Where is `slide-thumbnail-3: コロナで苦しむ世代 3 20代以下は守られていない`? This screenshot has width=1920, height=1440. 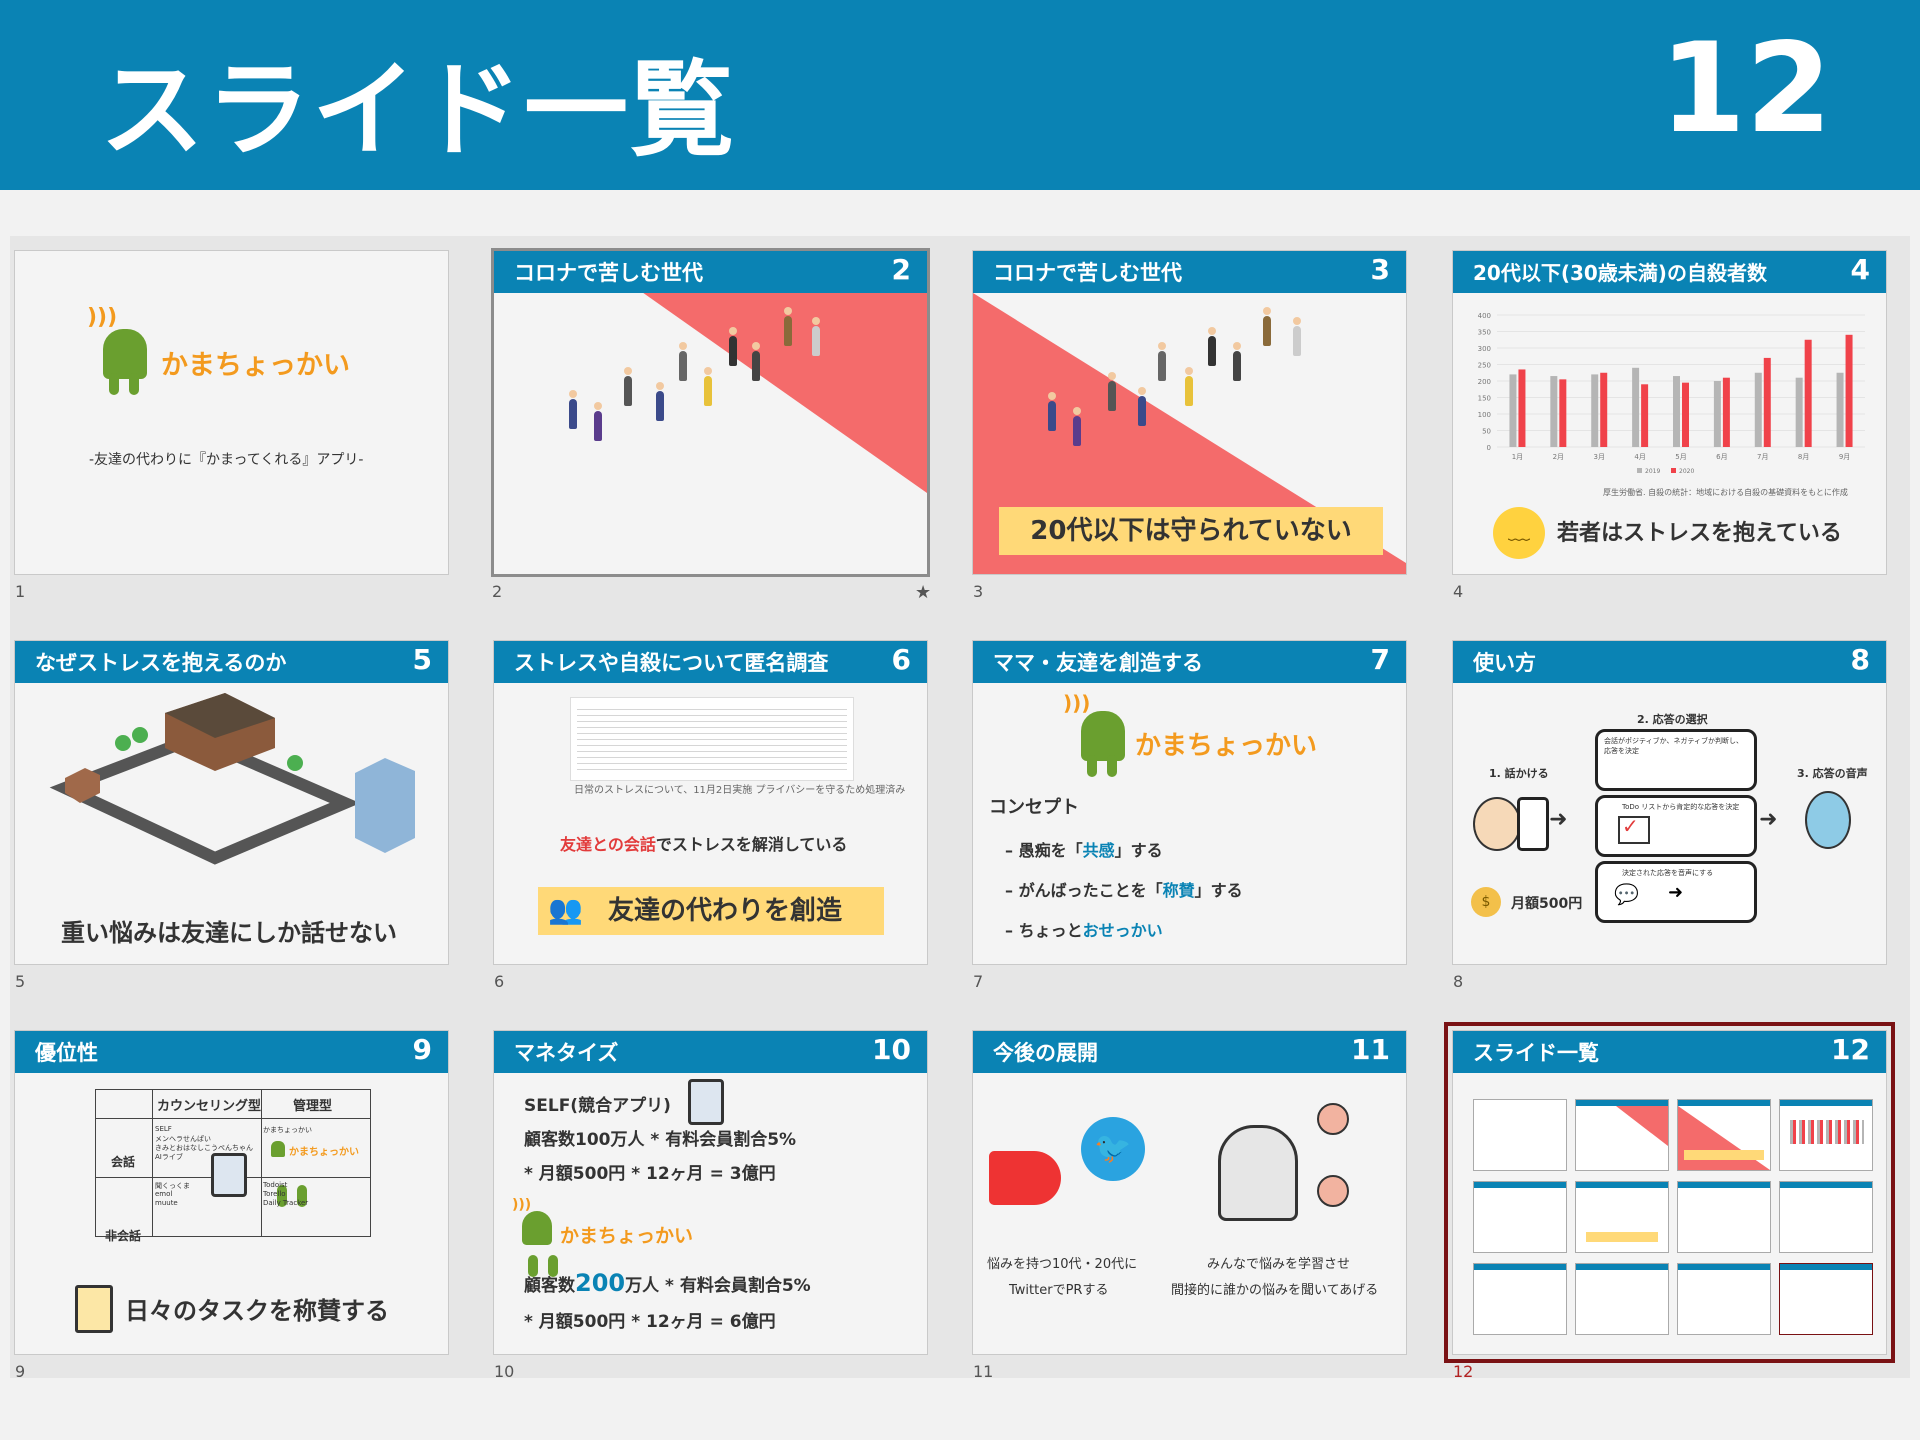
slide-thumbnail-3: コロナで苦しむ世代 3 20代以下は守られていない is located at coordinates (1189, 412).